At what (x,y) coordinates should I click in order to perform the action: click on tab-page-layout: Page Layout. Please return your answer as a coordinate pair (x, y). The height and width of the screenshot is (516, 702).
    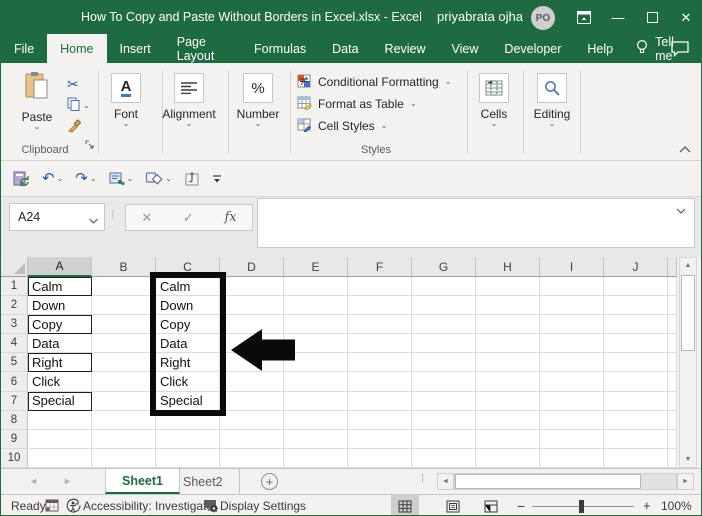
    Looking at the image, I should click on (202, 48).